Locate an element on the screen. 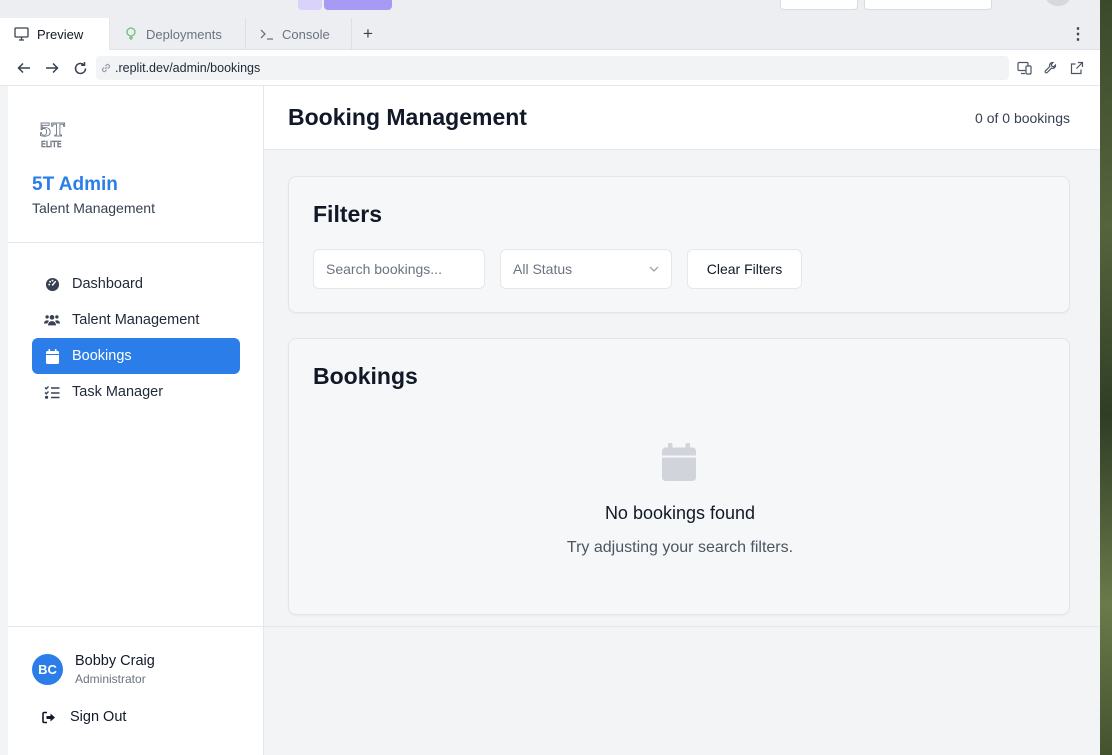 The width and height of the screenshot is (1112, 755). empty-state-title: No bookings found is located at coordinates (680, 513).